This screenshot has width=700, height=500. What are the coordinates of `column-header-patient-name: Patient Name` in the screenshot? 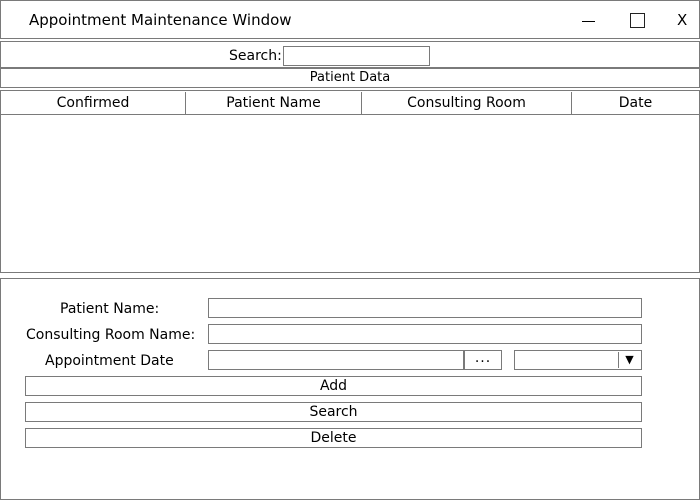 It's located at (274, 103).